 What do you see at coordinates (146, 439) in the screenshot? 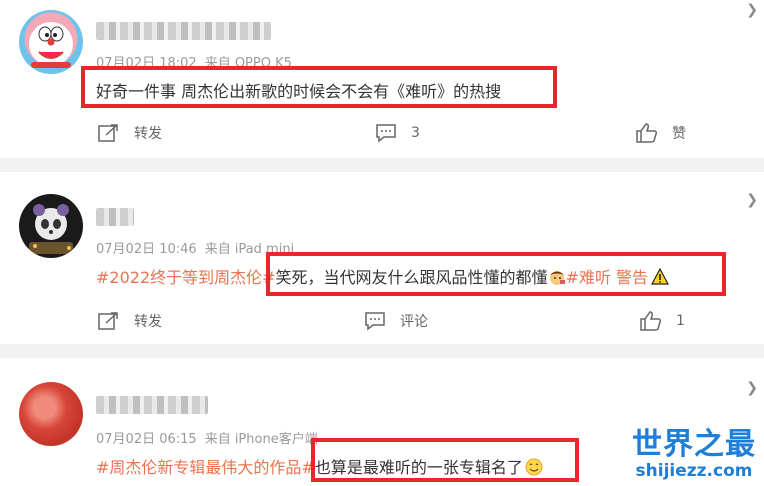
I see `timestamp: 07月02日 06:15` at bounding box center [146, 439].